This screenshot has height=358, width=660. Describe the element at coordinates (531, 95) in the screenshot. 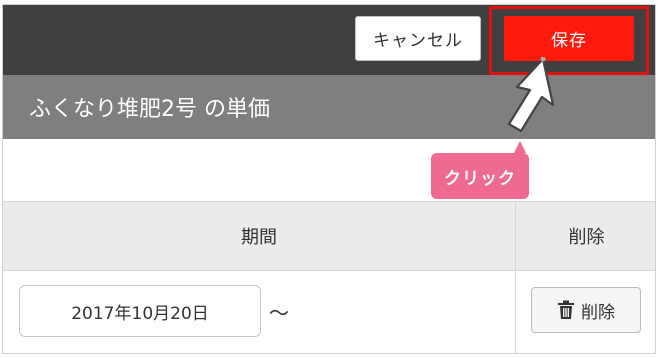

I see `arrow-cursor-icon` at that location.